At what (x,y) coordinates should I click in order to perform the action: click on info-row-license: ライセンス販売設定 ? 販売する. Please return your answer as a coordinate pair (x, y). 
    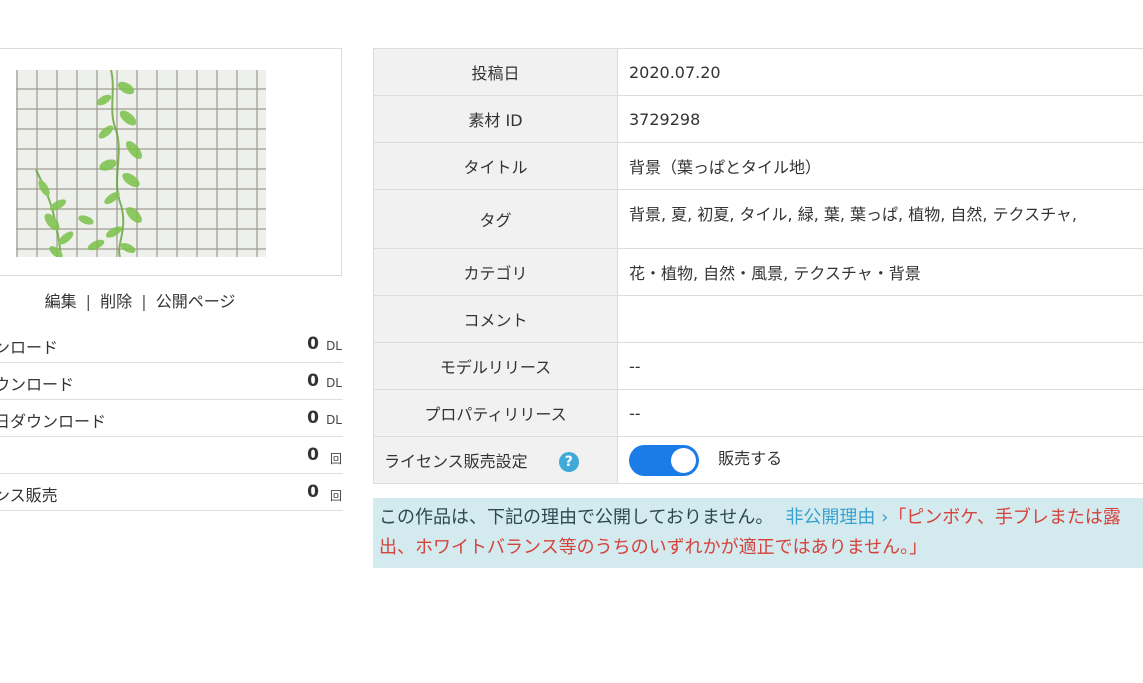
    Looking at the image, I should click on (758, 460).